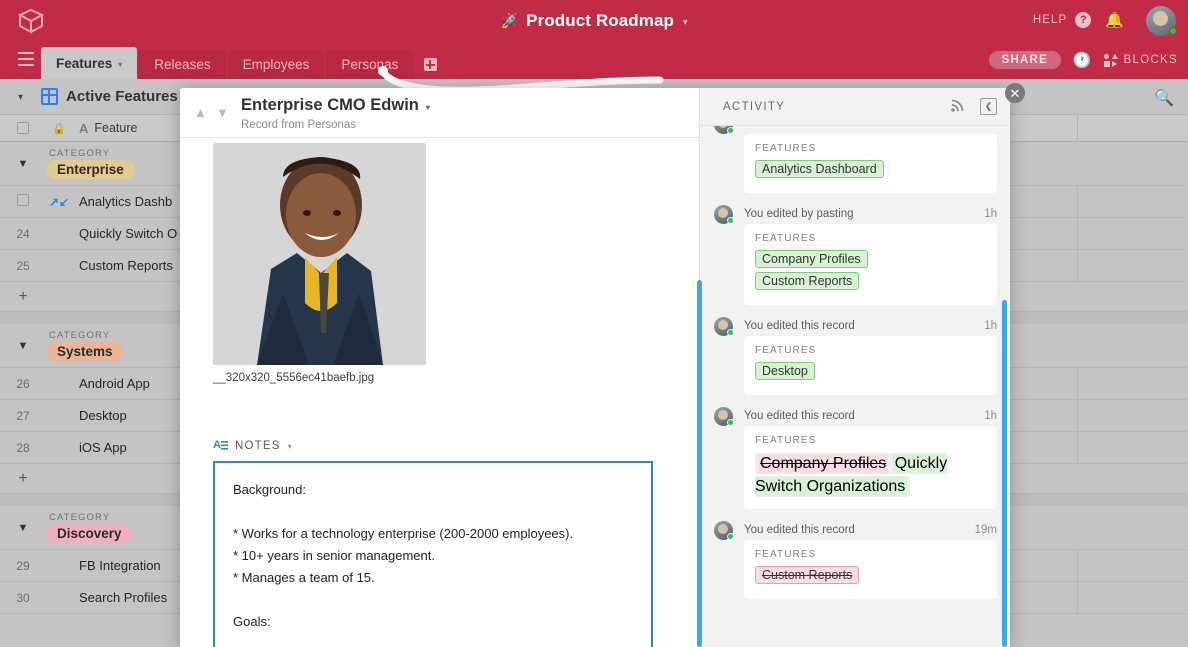  What do you see at coordinates (1050, 20) in the screenshot?
I see `help-label: HELP` at bounding box center [1050, 20].